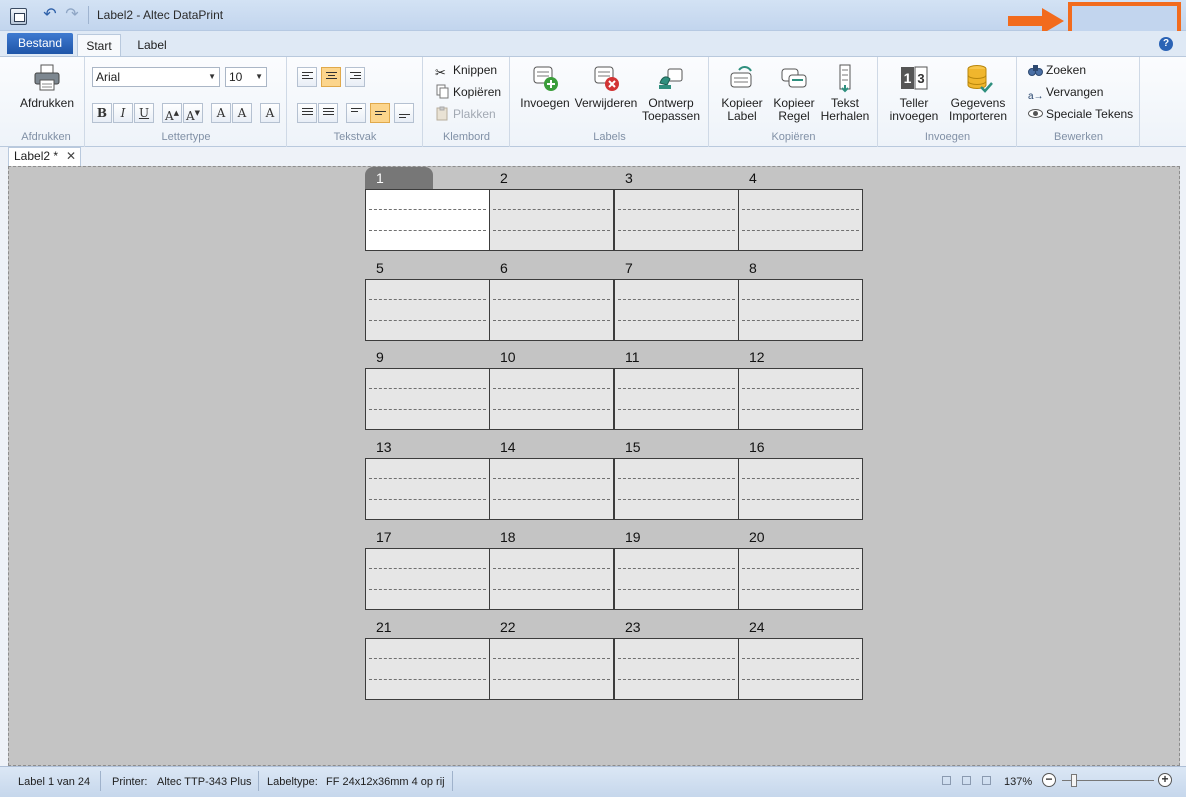 This screenshot has height=797, width=1186. Describe the element at coordinates (844, 103) in the screenshot. I see `repeat-text-text-1: Tekst` at that location.